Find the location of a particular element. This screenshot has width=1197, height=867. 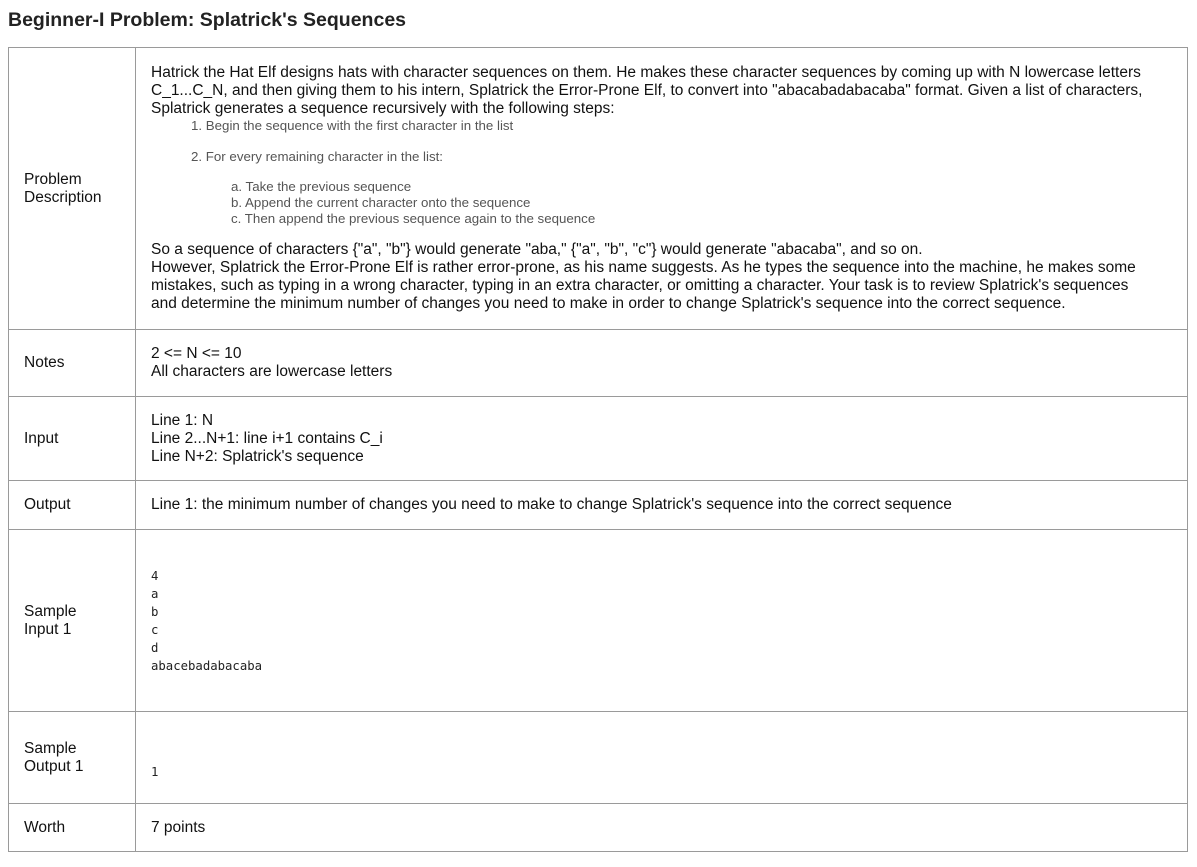

output-label: Output is located at coordinates (72, 505).